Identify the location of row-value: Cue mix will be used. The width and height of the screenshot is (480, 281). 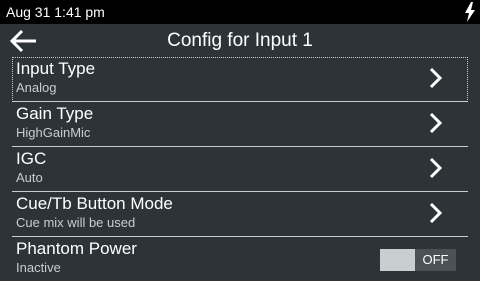
(76, 222).